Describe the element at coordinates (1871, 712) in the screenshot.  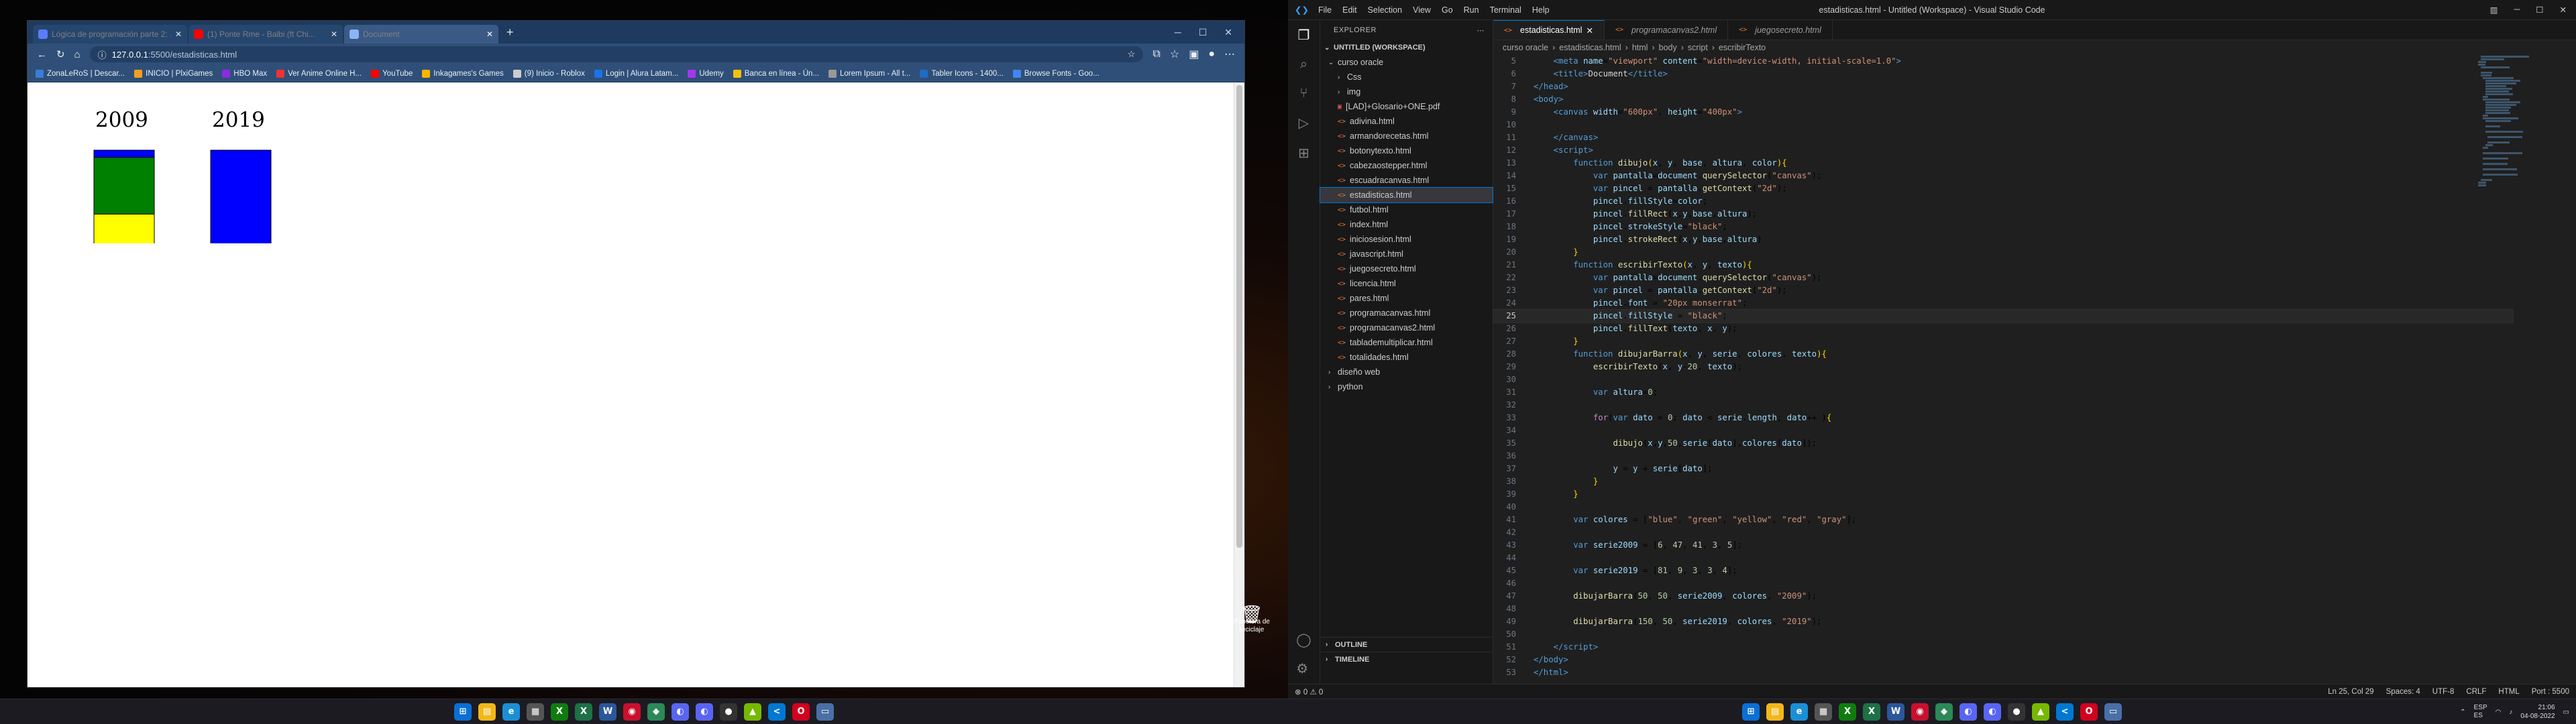
I see `excel-icon: X` at that location.